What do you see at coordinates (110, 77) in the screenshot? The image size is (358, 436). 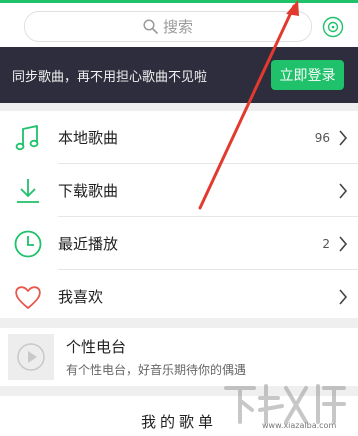 I see `banner-text: 同步歌曲，再不用担心歌曲不见啦` at bounding box center [110, 77].